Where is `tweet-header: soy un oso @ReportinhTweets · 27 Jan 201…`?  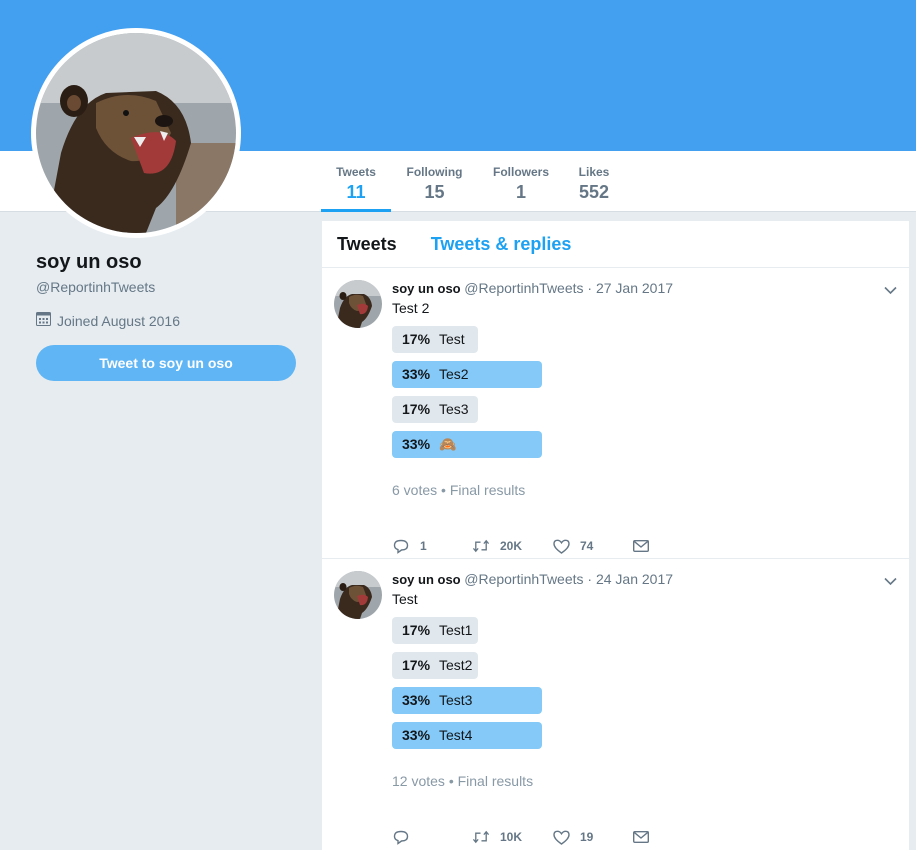
tweet-header: soy un oso @ReportinhTweets · 27 Jan 201… is located at coordinates (650, 288).